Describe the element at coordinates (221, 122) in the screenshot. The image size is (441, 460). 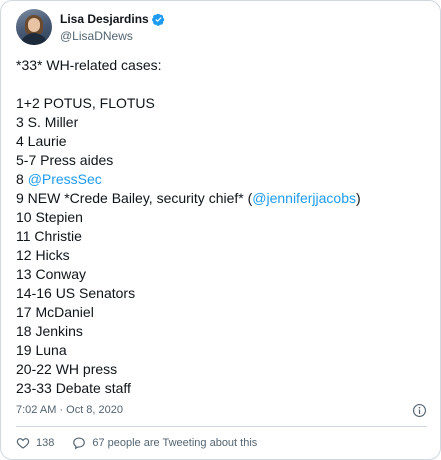
I see `tweet-line: 3 S. Miller` at that location.